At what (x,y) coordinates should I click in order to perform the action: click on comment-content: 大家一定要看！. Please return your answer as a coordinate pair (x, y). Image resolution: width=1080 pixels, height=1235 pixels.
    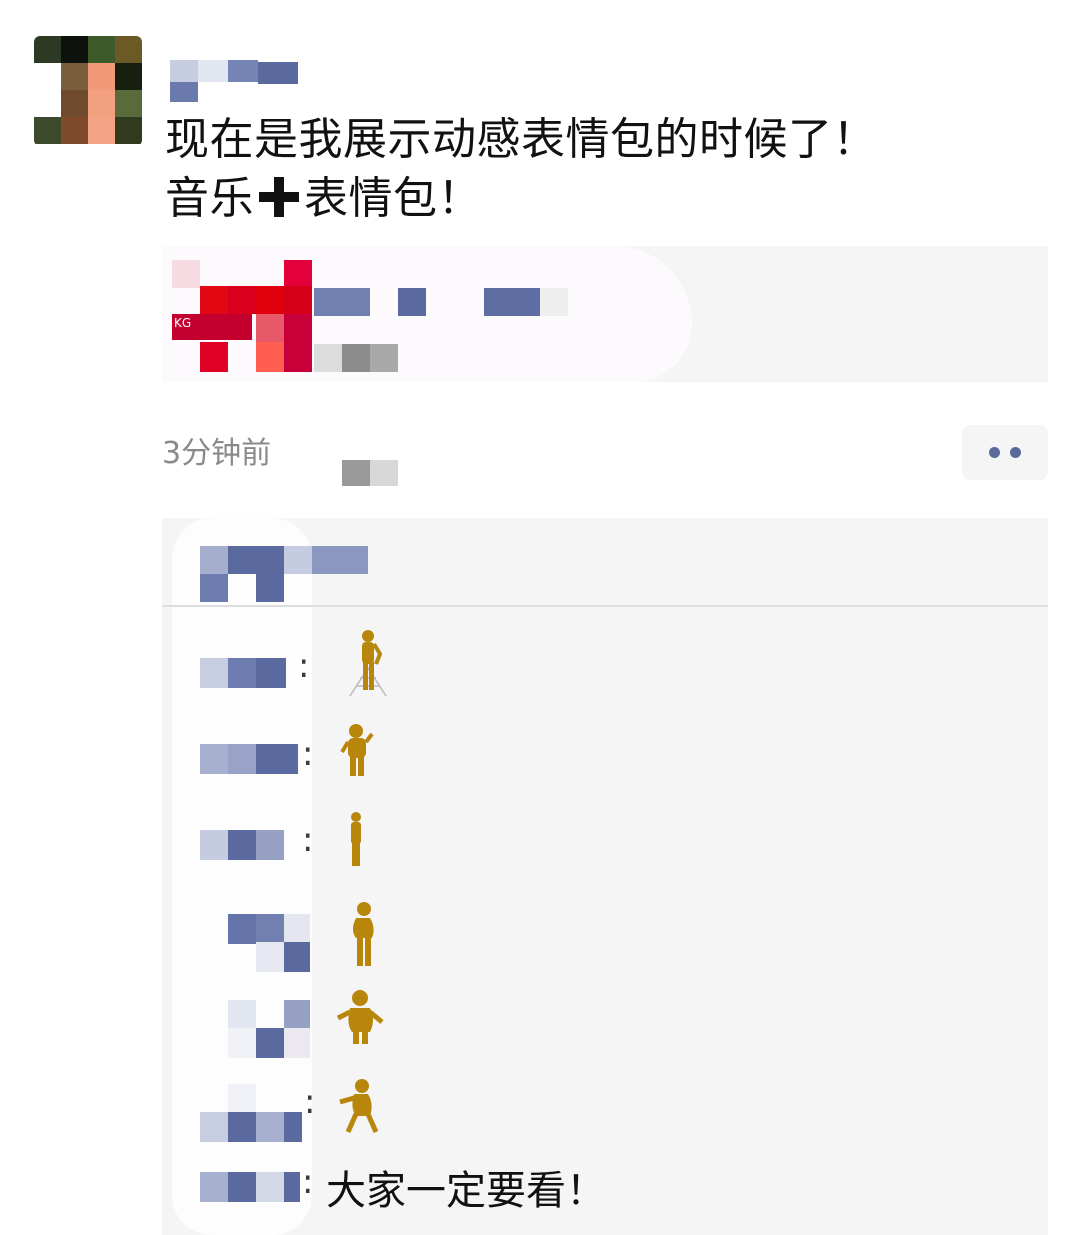
    Looking at the image, I should click on (466, 1191).